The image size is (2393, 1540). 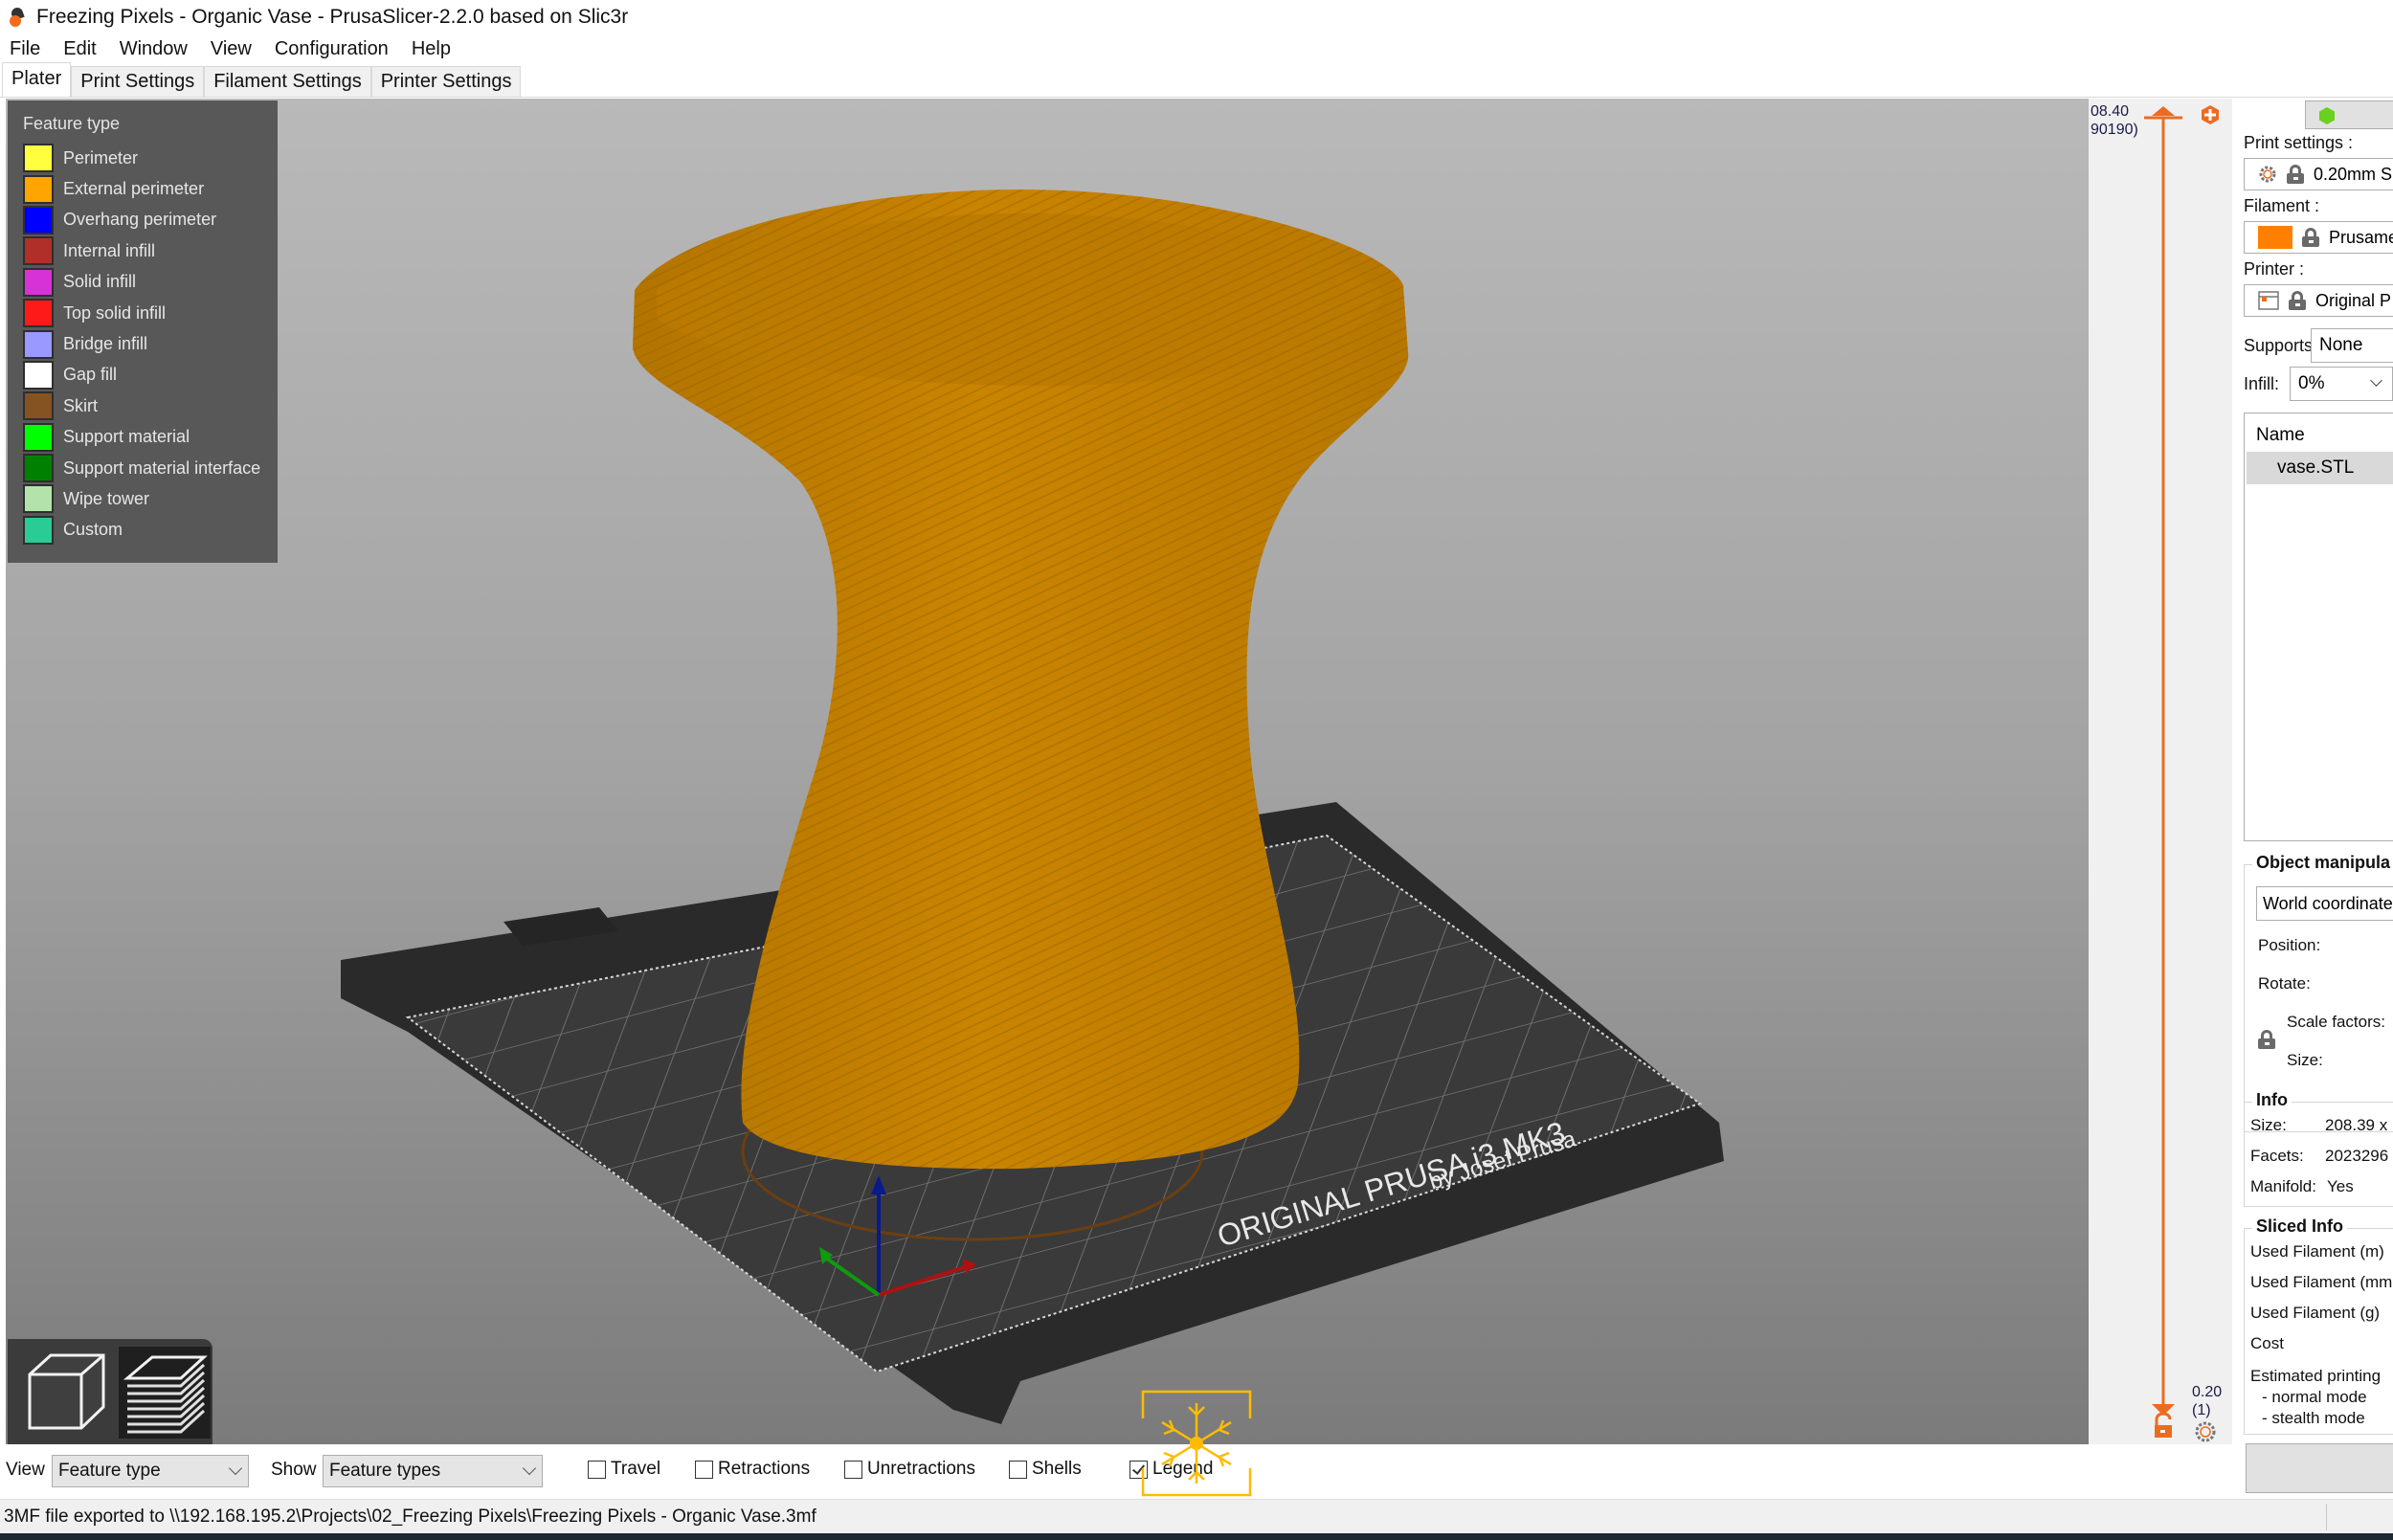 What do you see at coordinates (287, 81) in the screenshot?
I see `tab-filament-settings: Filament Settings` at bounding box center [287, 81].